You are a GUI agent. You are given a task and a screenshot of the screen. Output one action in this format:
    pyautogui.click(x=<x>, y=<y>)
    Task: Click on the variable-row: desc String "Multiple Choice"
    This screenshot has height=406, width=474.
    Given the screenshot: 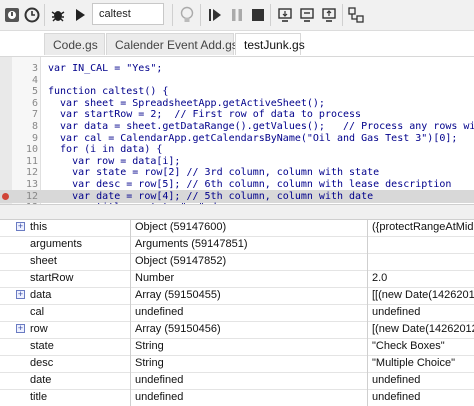 What is the action you would take?
    pyautogui.click(x=237, y=364)
    